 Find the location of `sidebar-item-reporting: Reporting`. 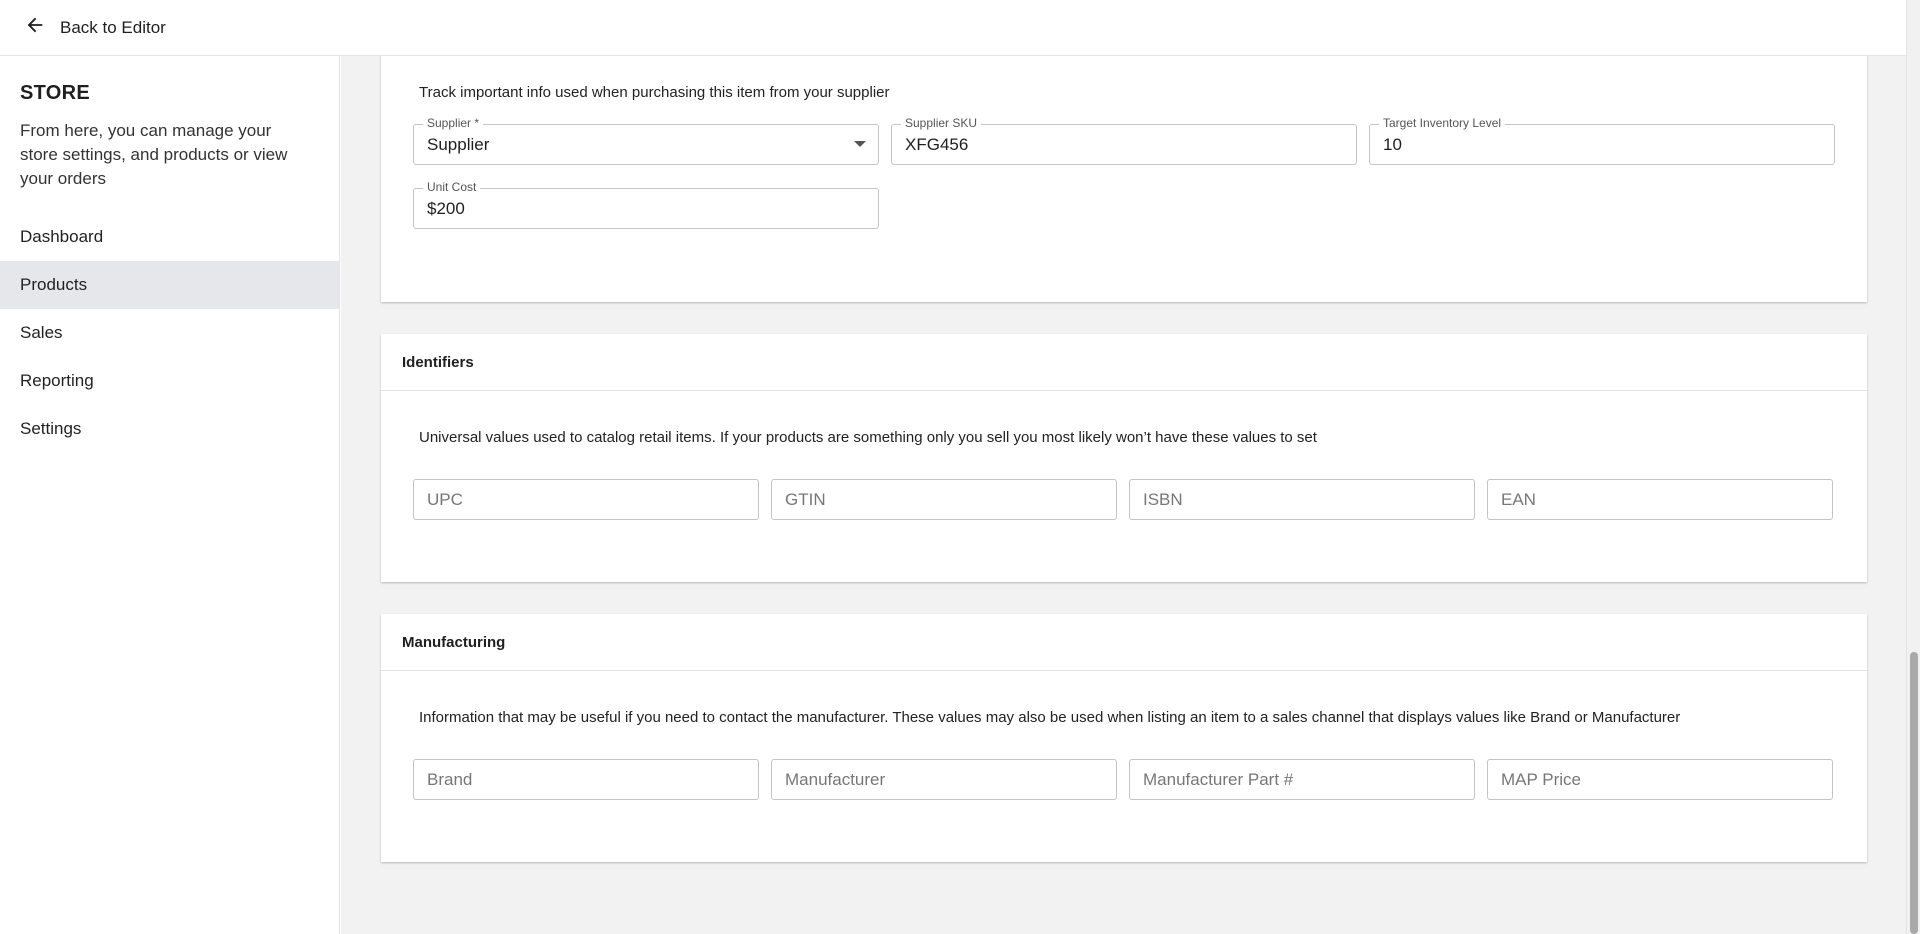

sidebar-item-reporting: Reporting is located at coordinates (169, 381).